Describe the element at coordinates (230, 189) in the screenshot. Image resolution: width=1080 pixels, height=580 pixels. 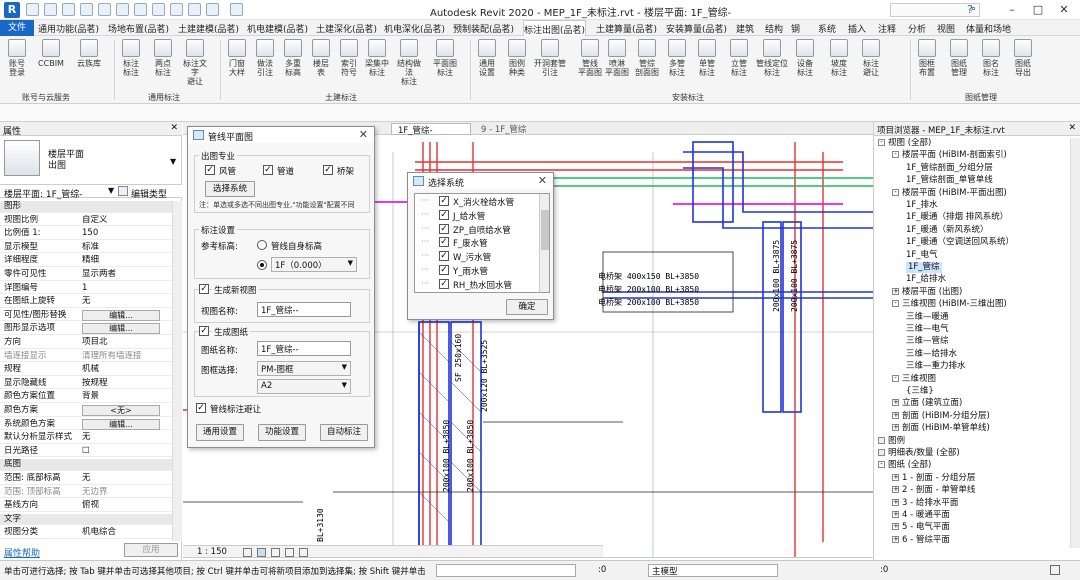
I see `select-system-button: 选择系统` at that location.